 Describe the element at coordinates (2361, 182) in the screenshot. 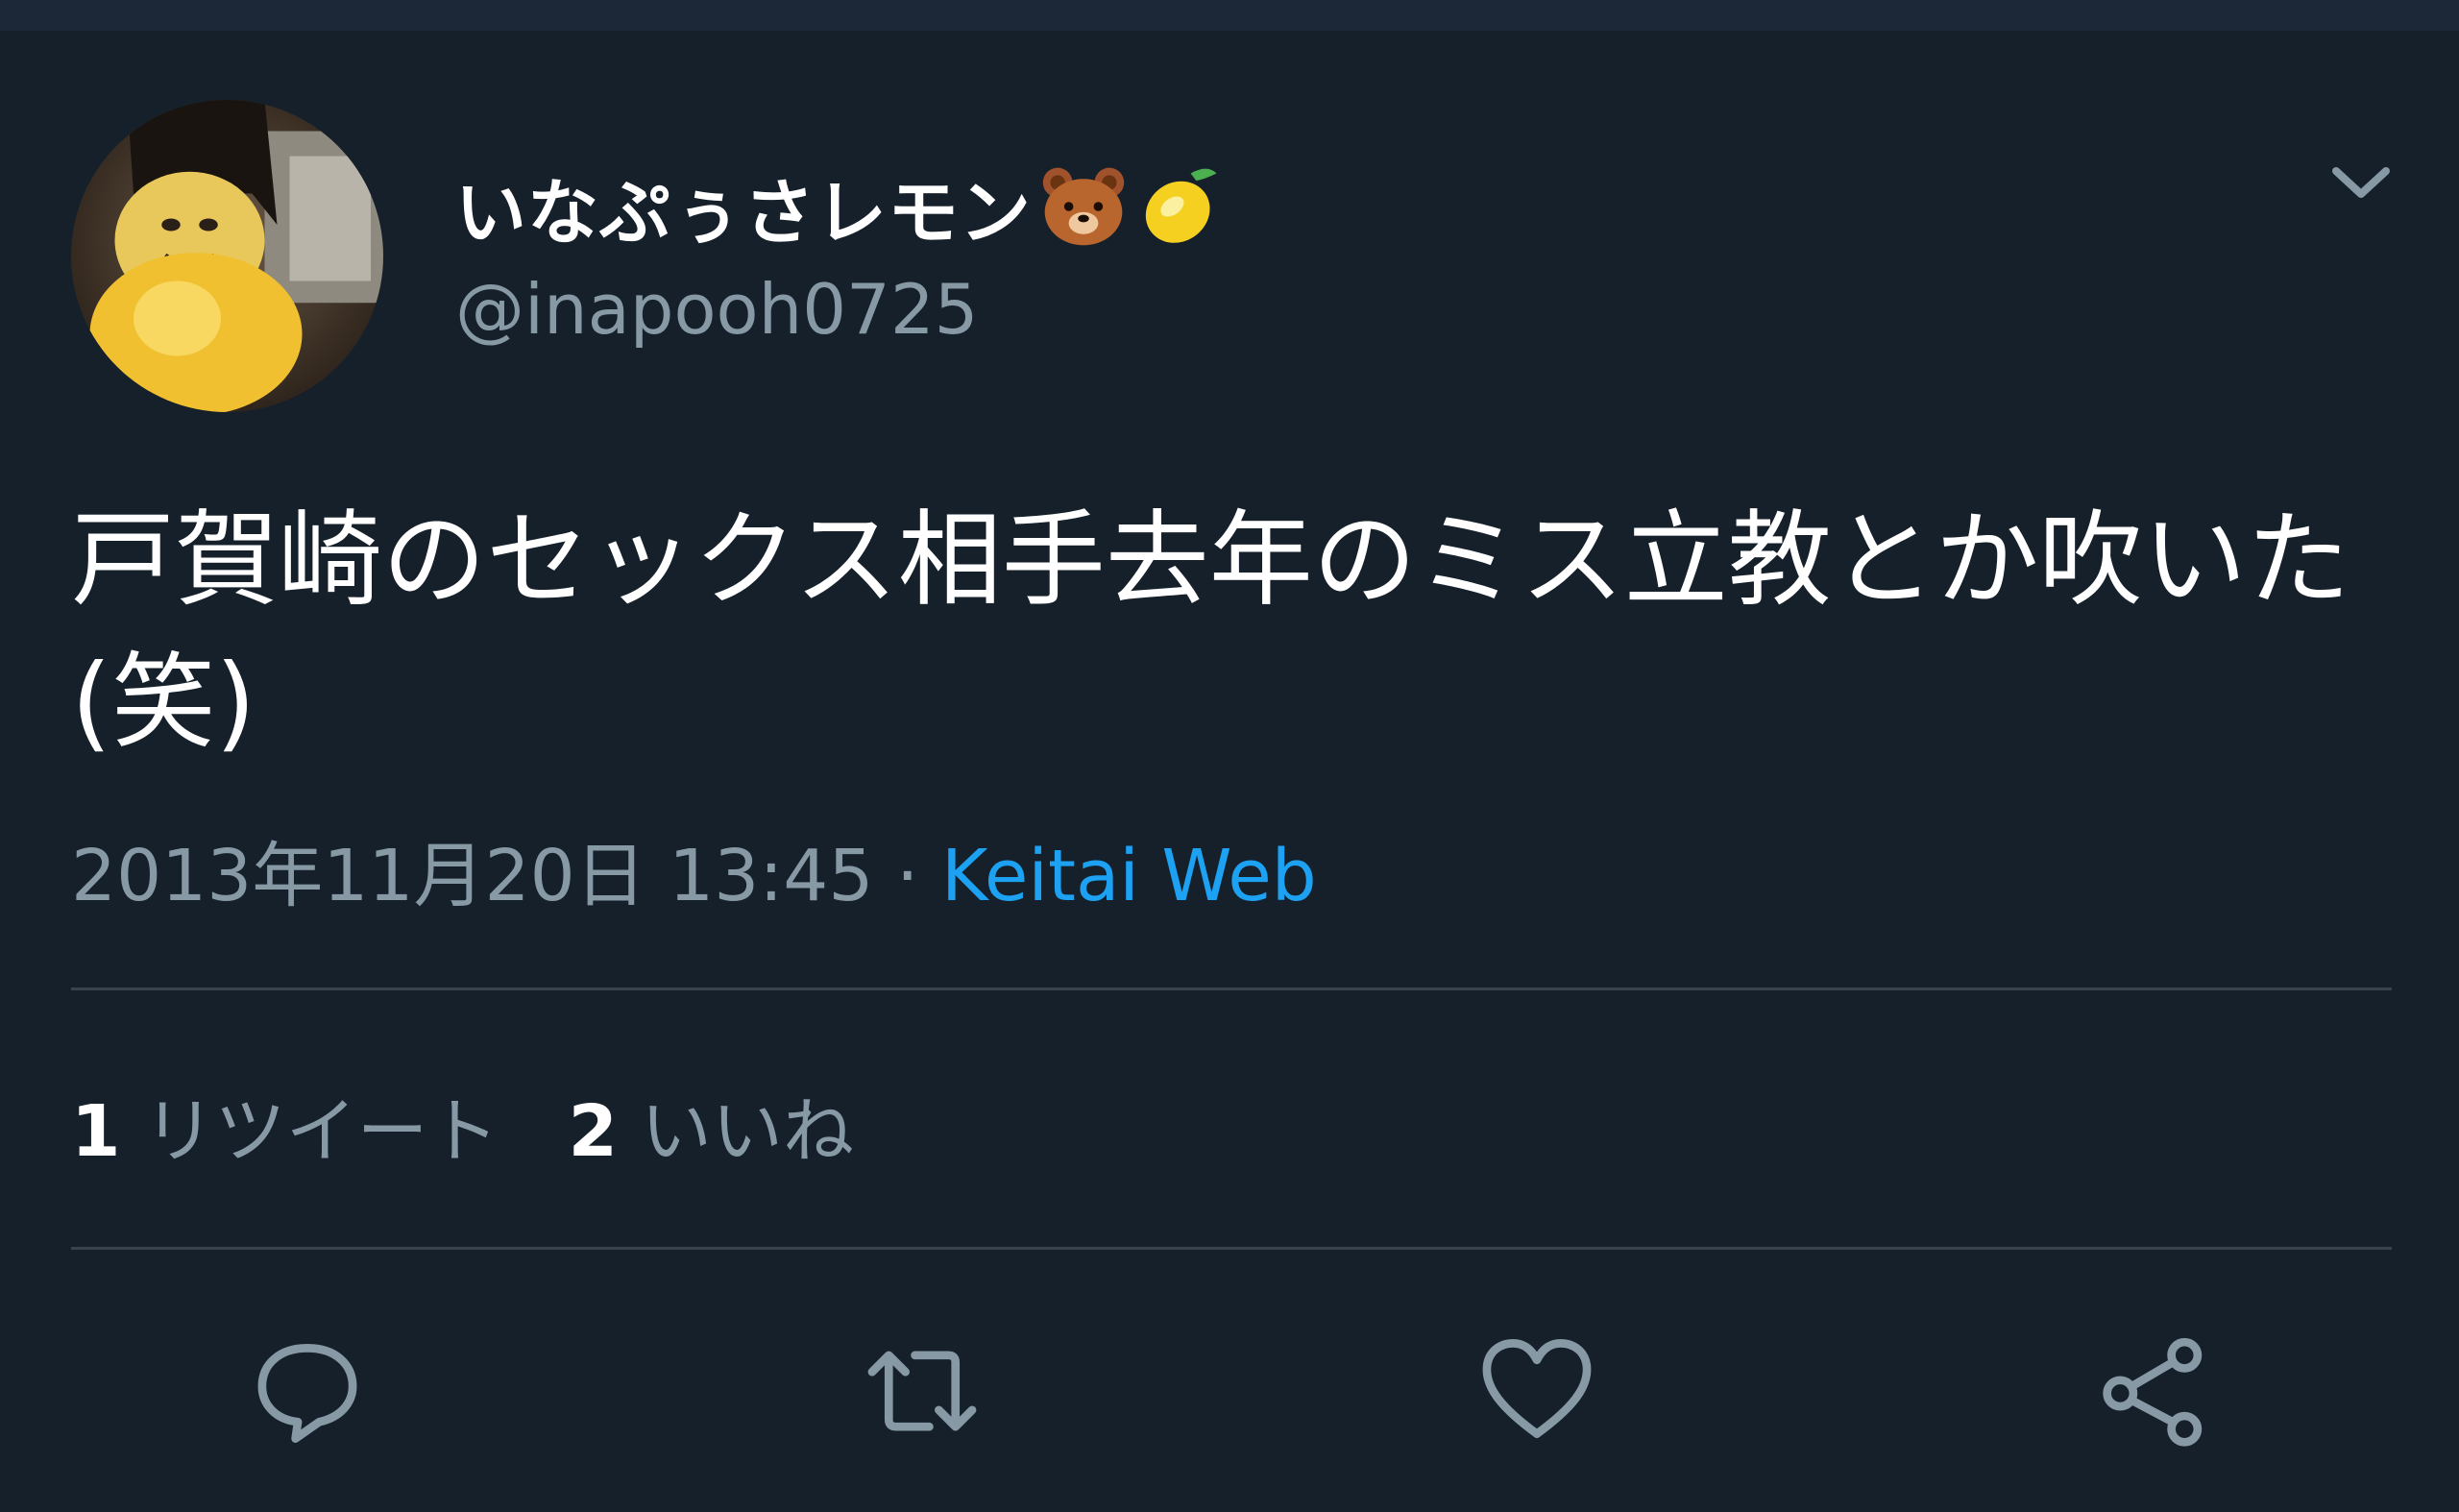

I see `chevron-down-icon` at that location.